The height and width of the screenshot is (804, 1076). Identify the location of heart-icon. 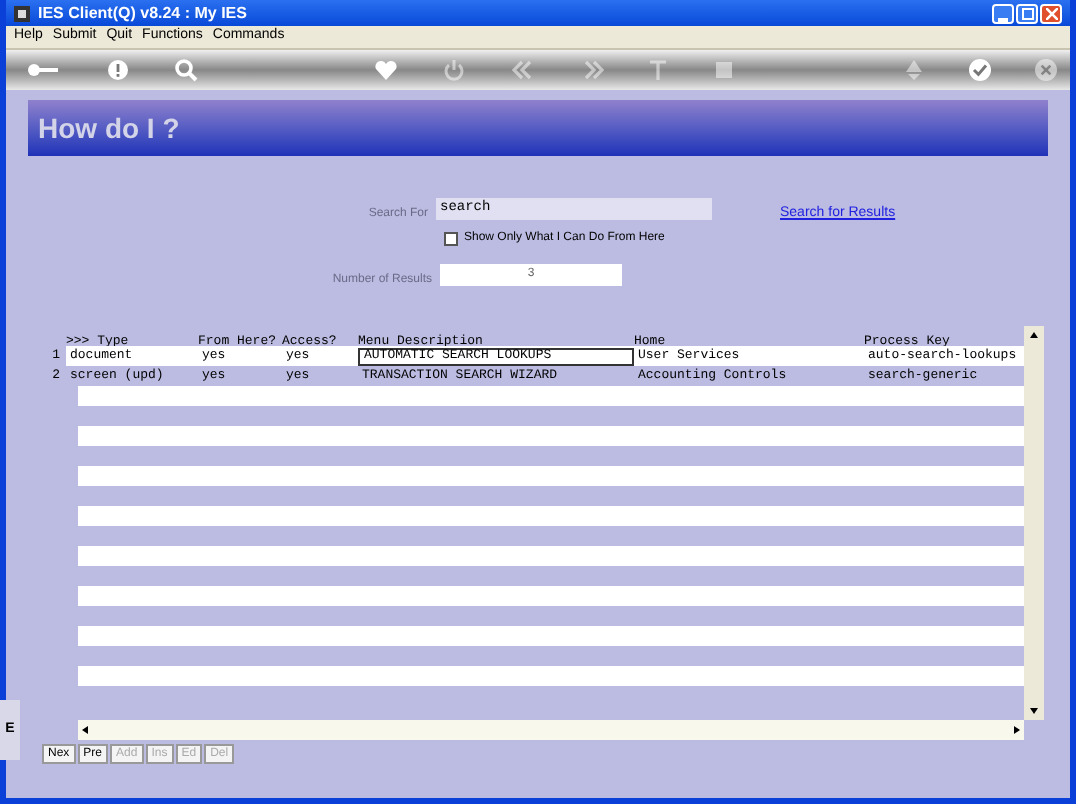
(386, 70).